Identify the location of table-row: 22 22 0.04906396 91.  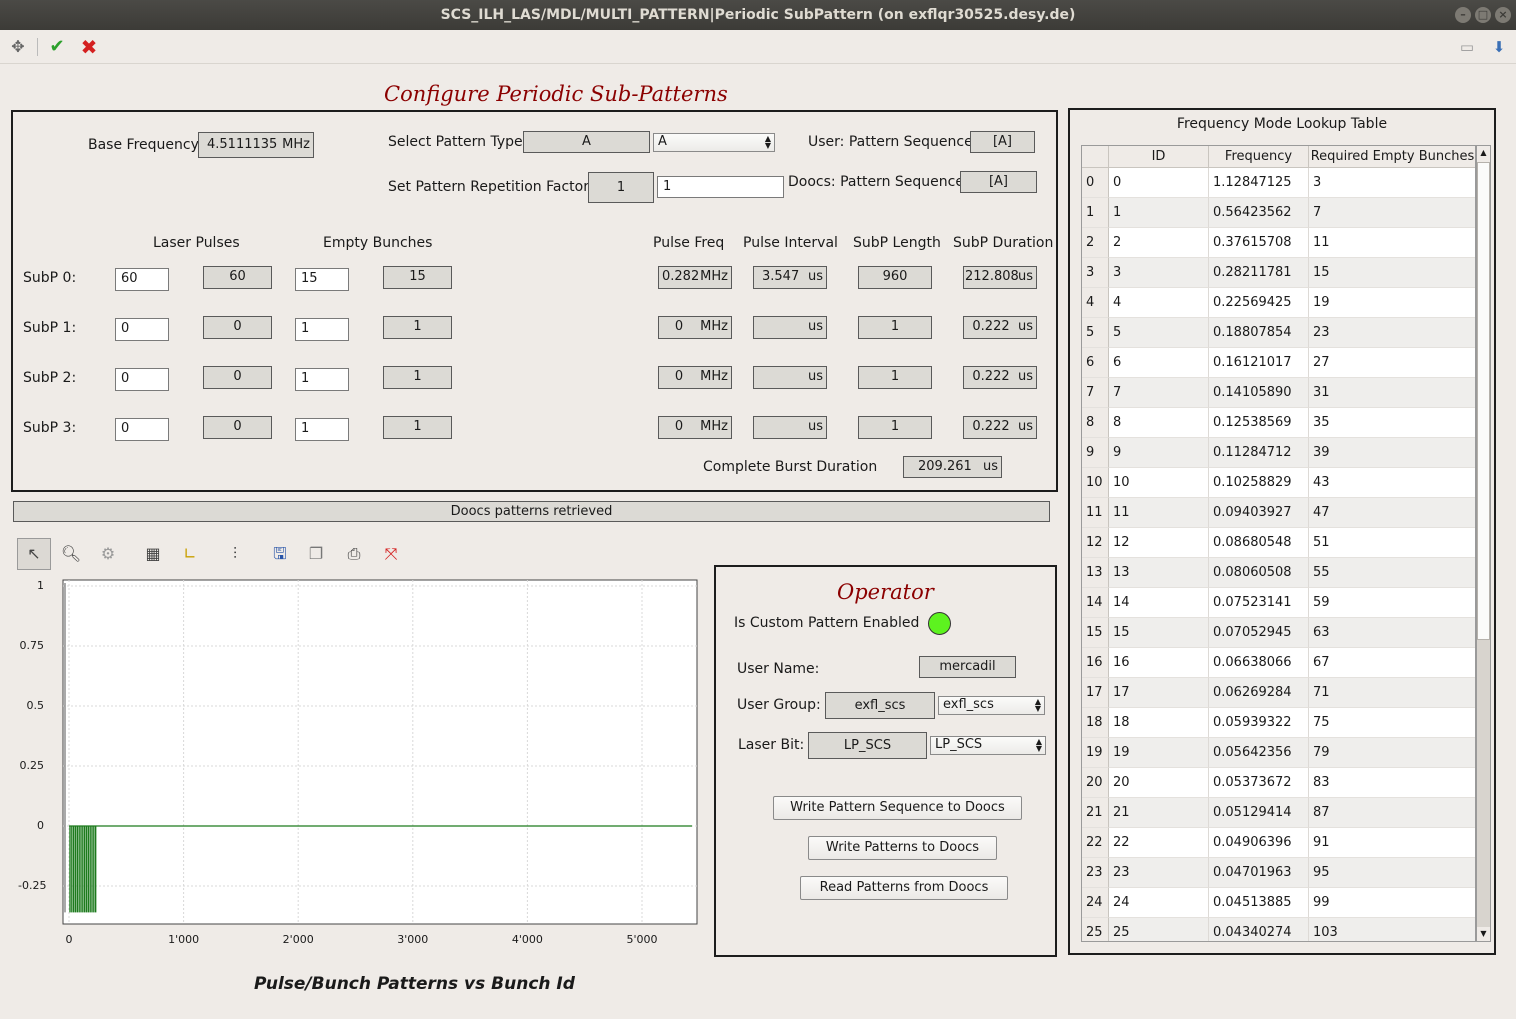
(1278, 843).